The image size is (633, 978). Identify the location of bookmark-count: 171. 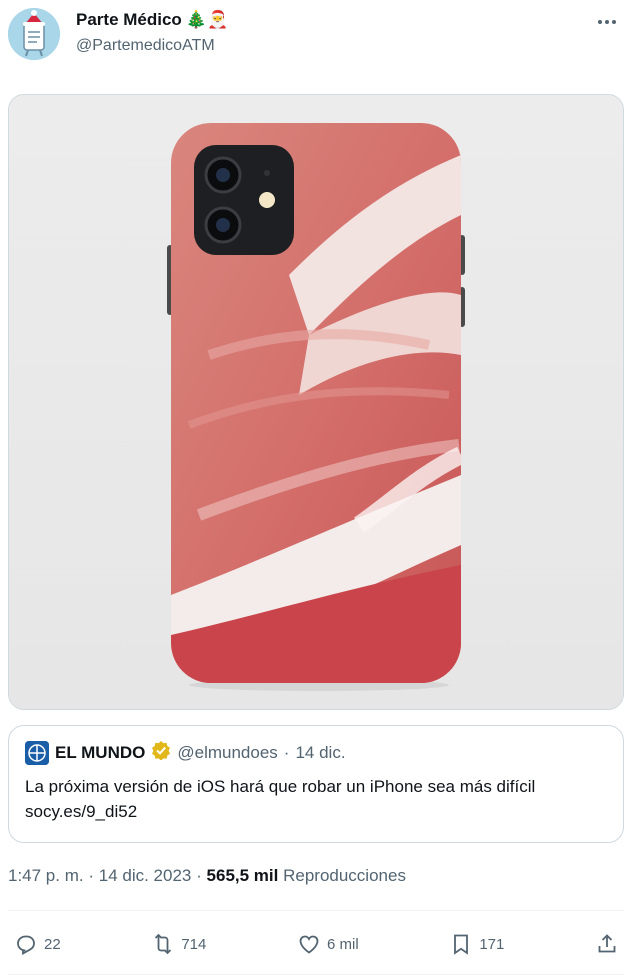
(492, 944).